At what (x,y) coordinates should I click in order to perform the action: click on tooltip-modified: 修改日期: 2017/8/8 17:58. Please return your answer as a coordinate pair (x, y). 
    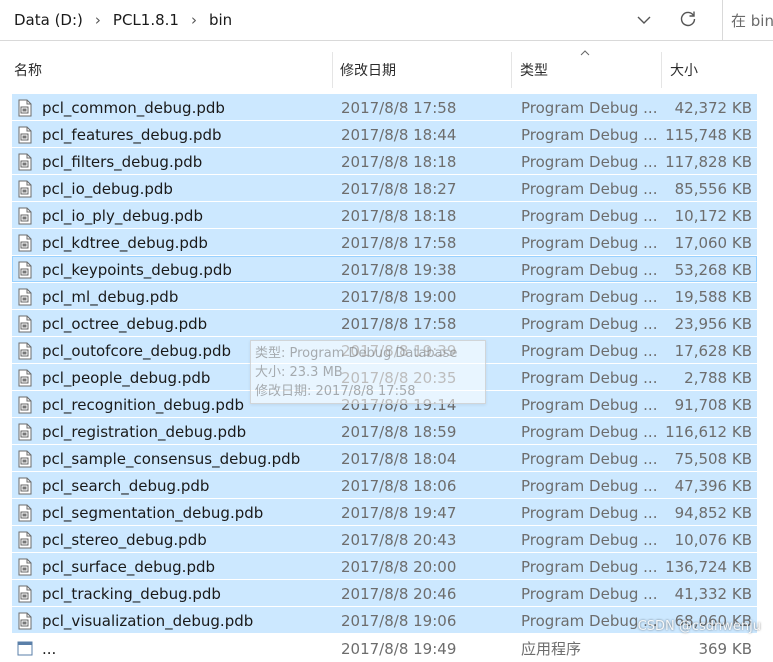
    Looking at the image, I should click on (335, 391).